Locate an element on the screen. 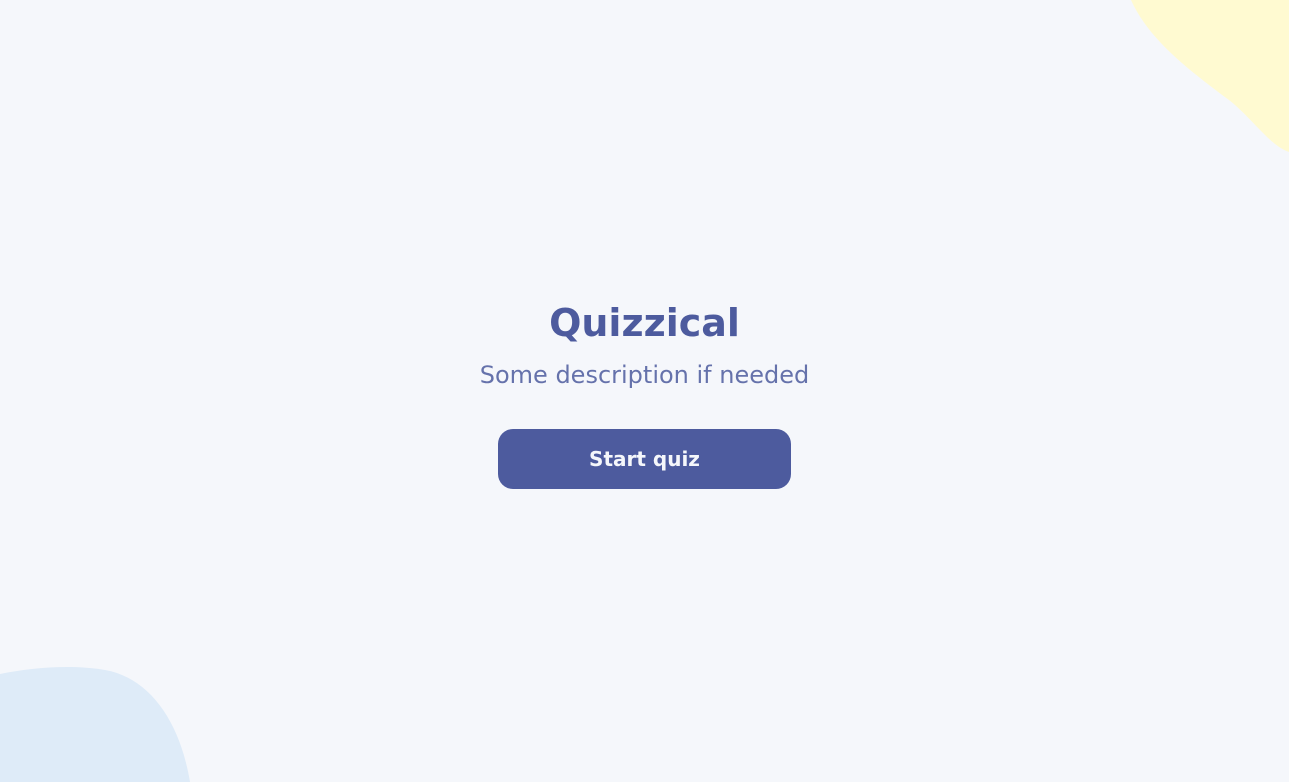 This screenshot has width=1289, height=782. start-quiz-button: Start quiz is located at coordinates (644, 459).